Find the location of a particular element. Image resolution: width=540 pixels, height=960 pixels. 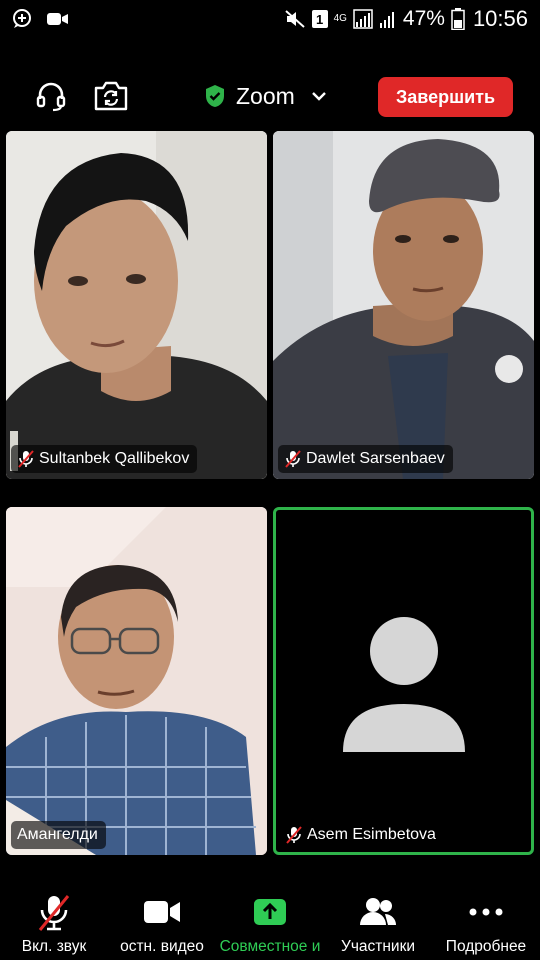

more-icon is located at coordinates (486, 912).